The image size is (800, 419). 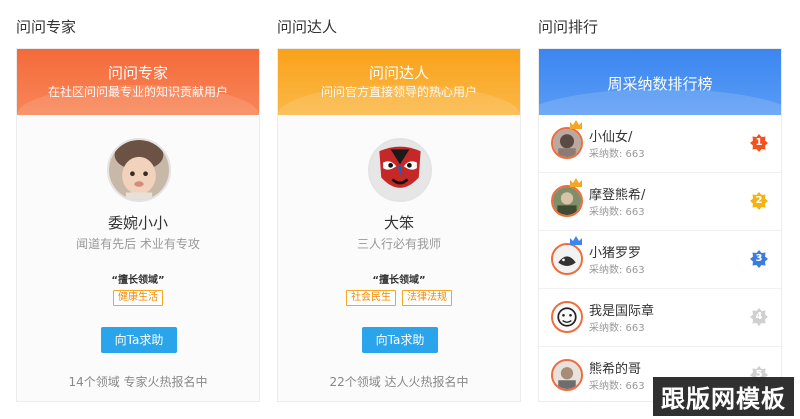 I want to click on footer-text: 22个领域 达人火热报名中, so click(x=399, y=382).